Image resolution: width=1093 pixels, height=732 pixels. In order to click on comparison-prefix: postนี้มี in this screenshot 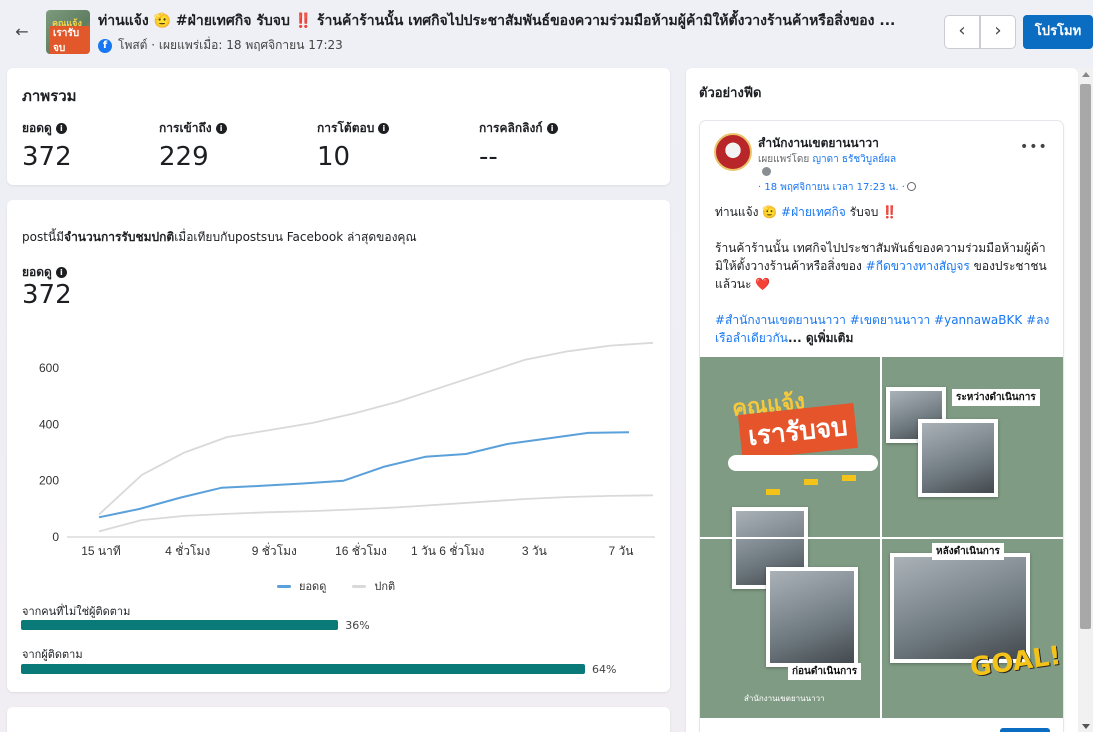, I will do `click(43, 237)`.